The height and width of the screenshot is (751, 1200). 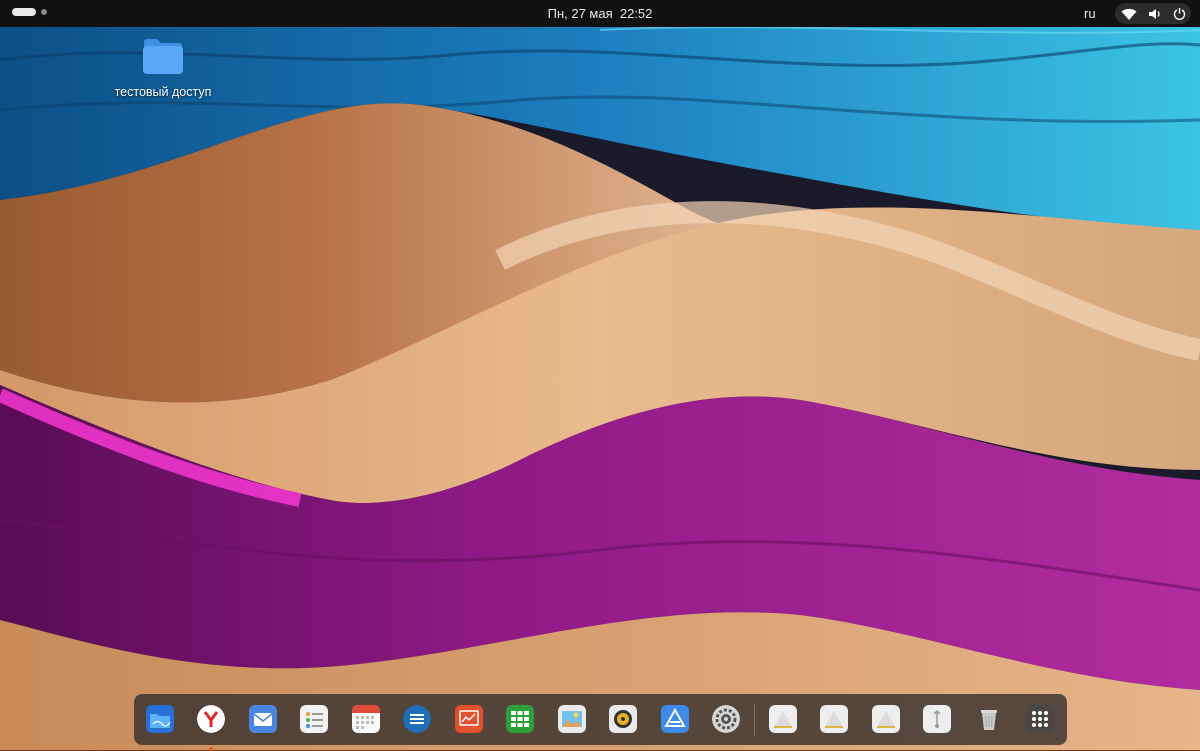 I want to click on checklist-icon, so click(x=314, y=719).